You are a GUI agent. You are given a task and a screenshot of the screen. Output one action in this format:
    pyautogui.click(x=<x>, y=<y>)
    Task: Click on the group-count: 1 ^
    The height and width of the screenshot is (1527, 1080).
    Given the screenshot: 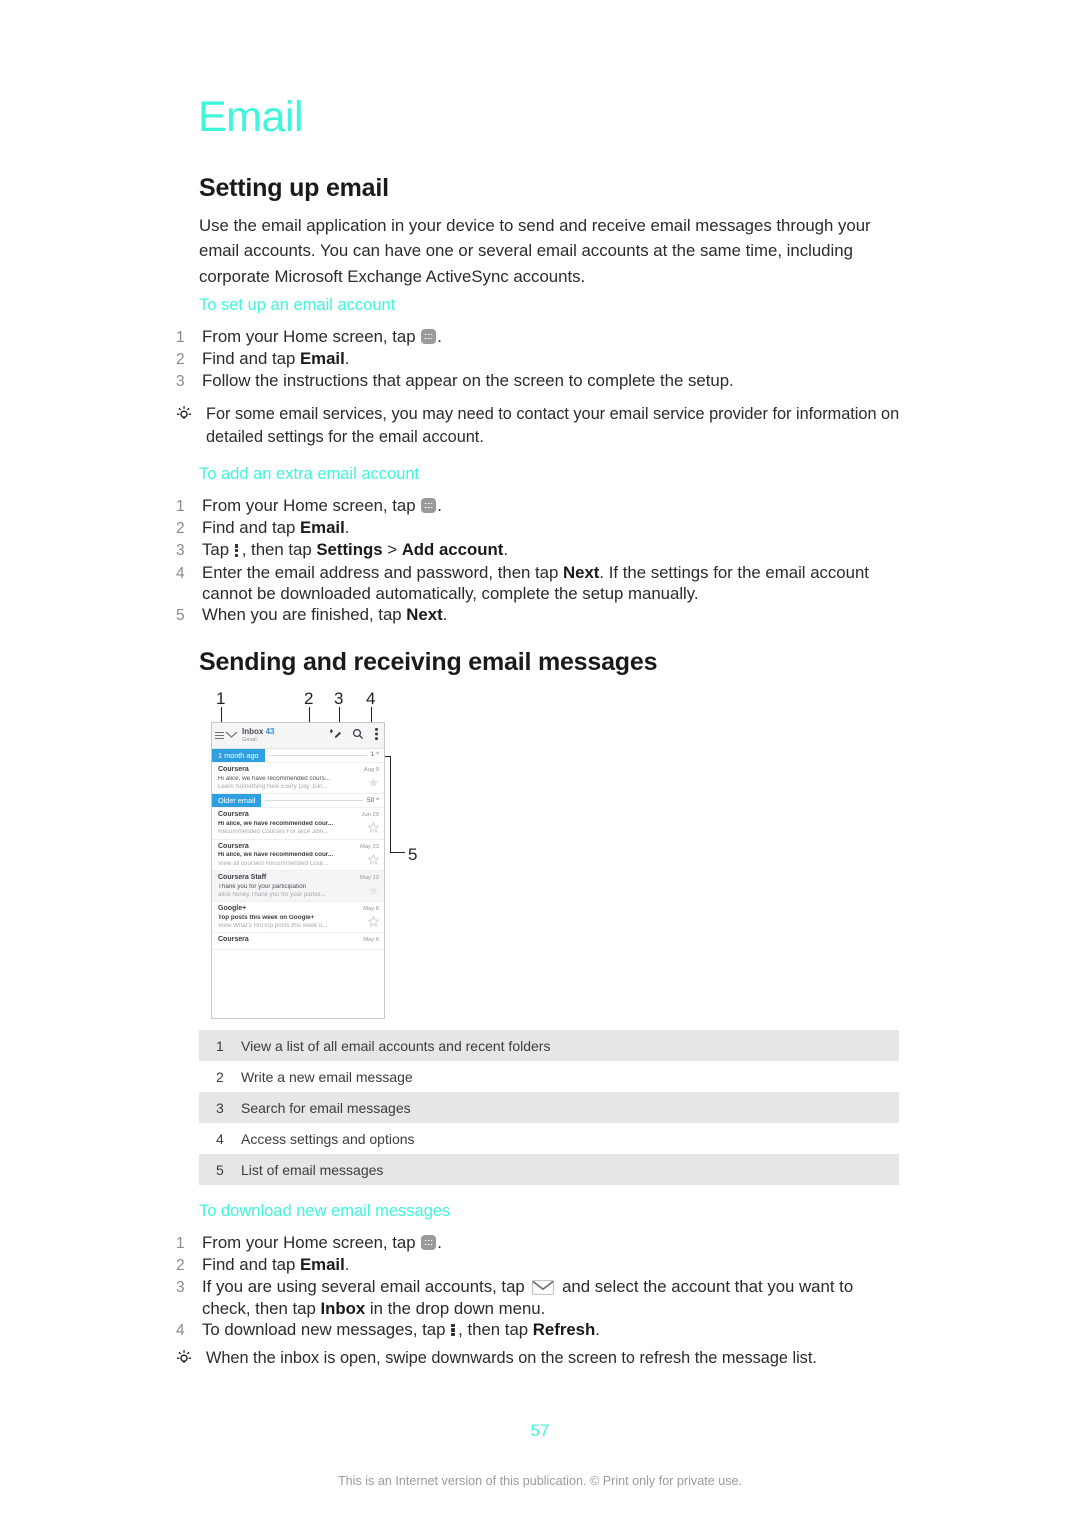 What is the action you would take?
    pyautogui.click(x=377, y=755)
    